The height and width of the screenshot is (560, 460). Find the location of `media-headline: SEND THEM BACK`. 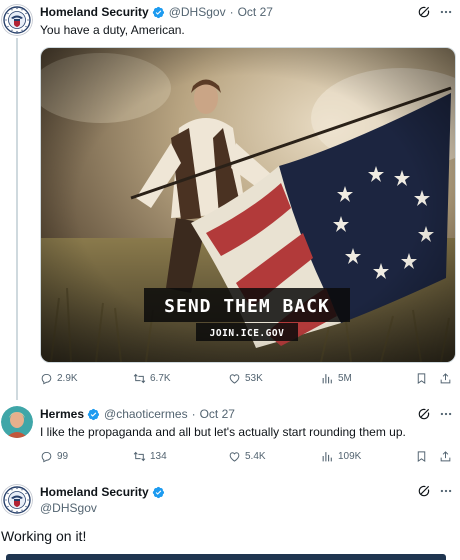

media-headline: SEND THEM BACK is located at coordinates (247, 306).